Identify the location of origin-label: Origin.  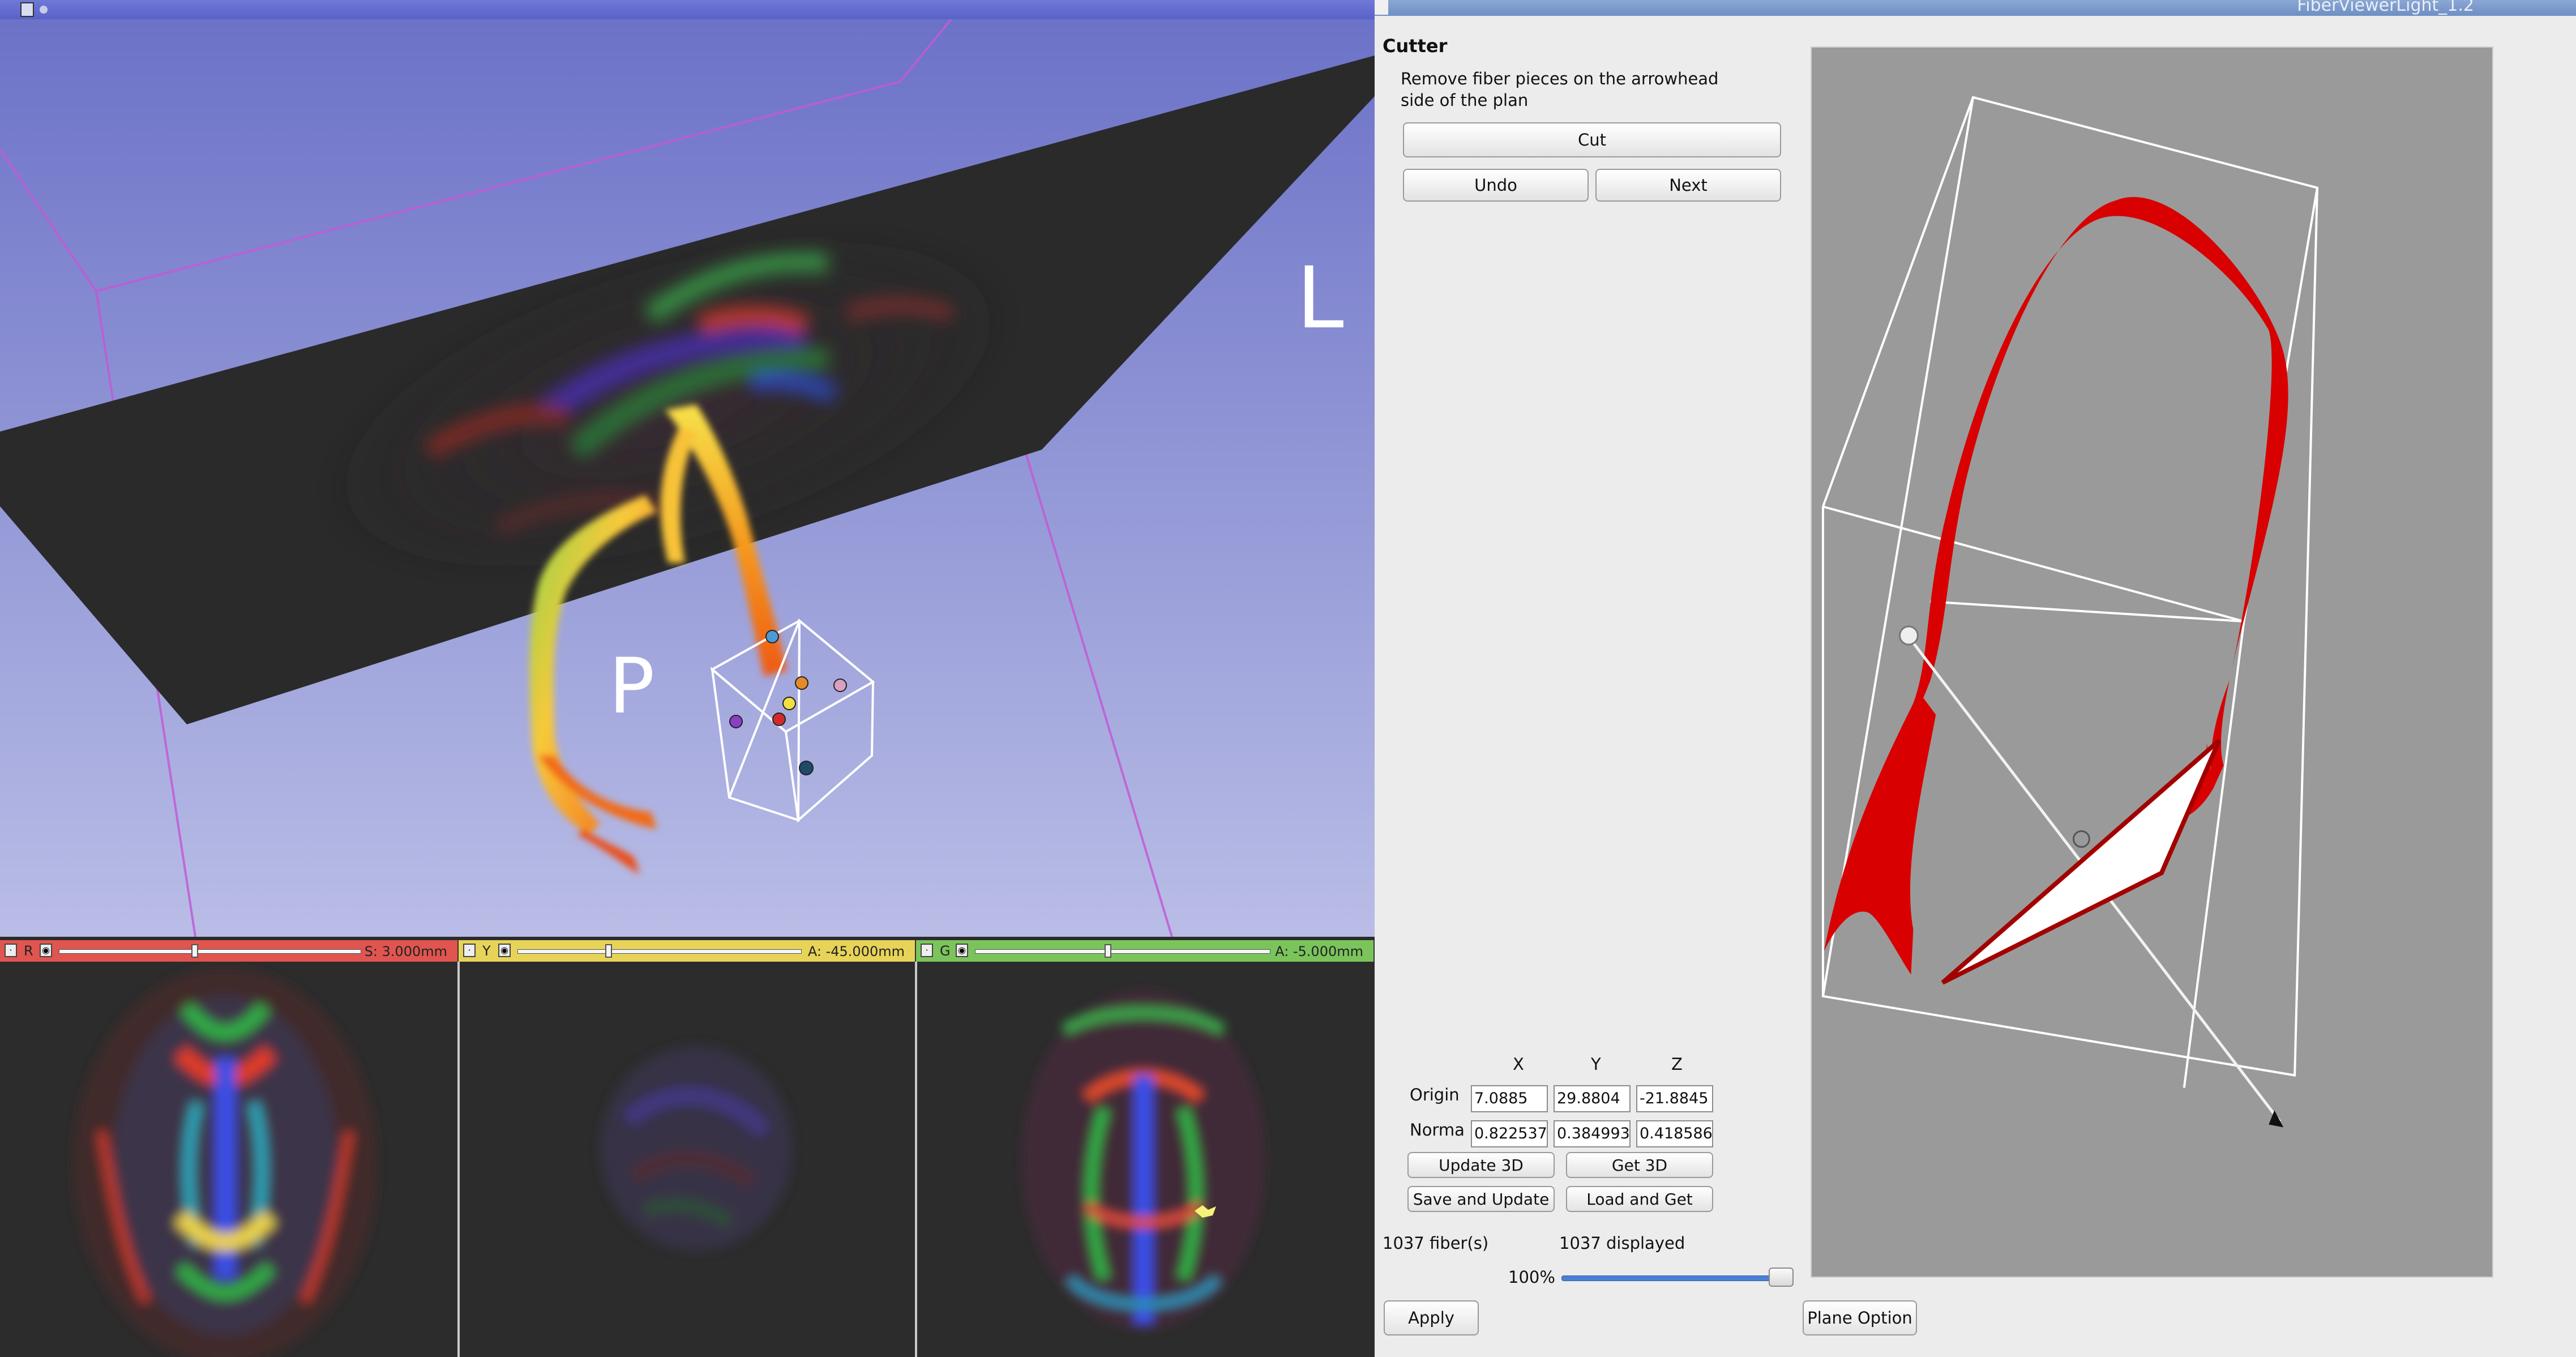
(1435, 1094).